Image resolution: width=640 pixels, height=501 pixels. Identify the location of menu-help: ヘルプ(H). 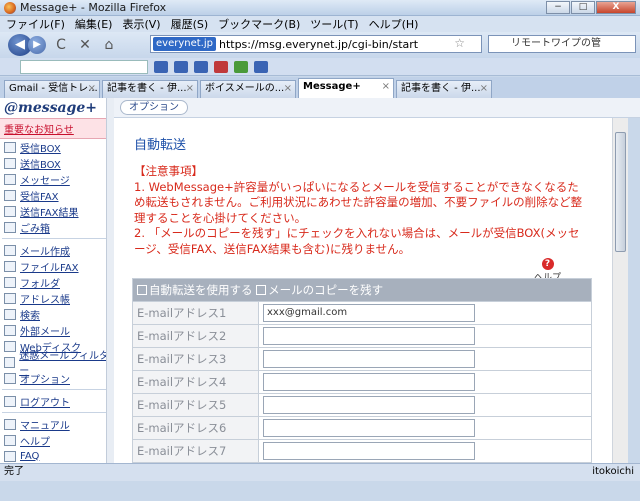
(394, 24).